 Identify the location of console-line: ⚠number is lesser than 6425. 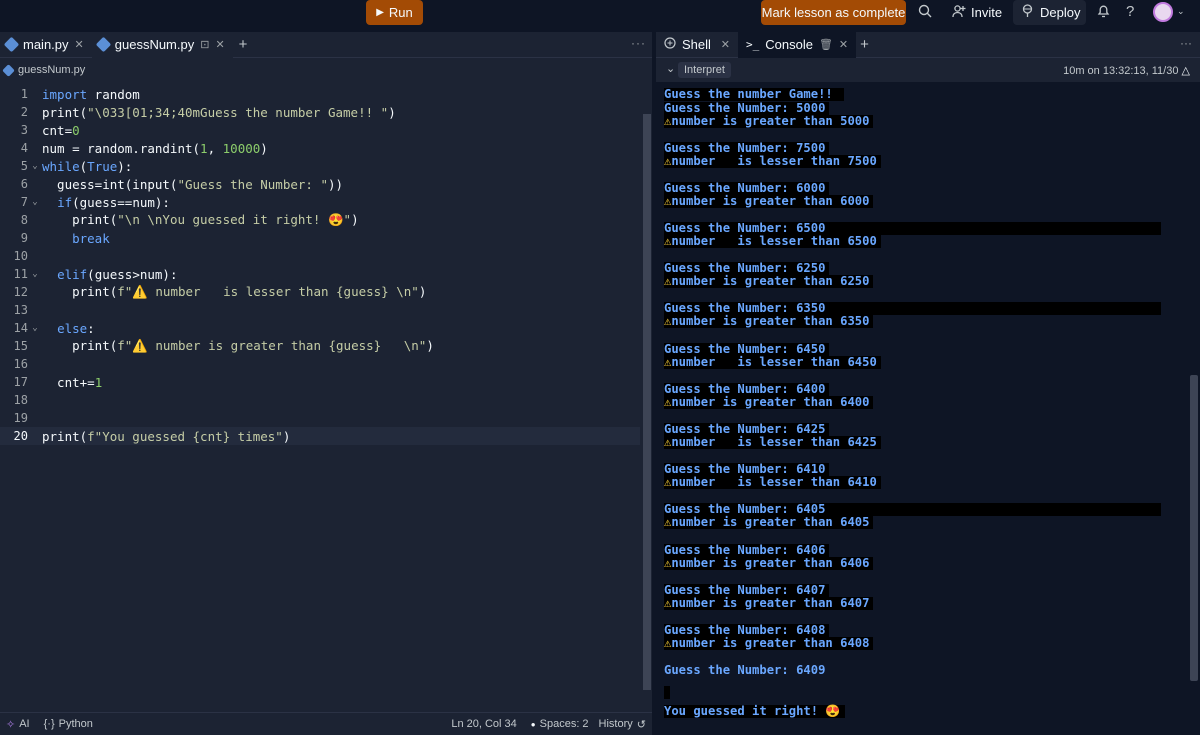
(772, 442).